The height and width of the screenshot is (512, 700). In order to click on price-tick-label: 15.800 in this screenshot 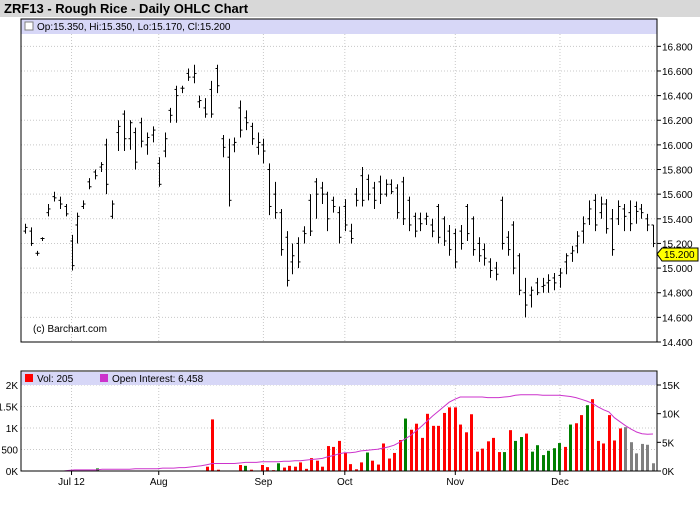, I will do `click(677, 171)`.